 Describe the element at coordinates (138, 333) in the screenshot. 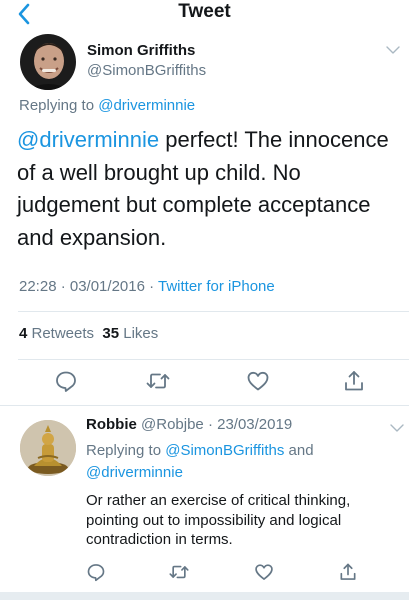

I see `likes-label: Likes` at that location.